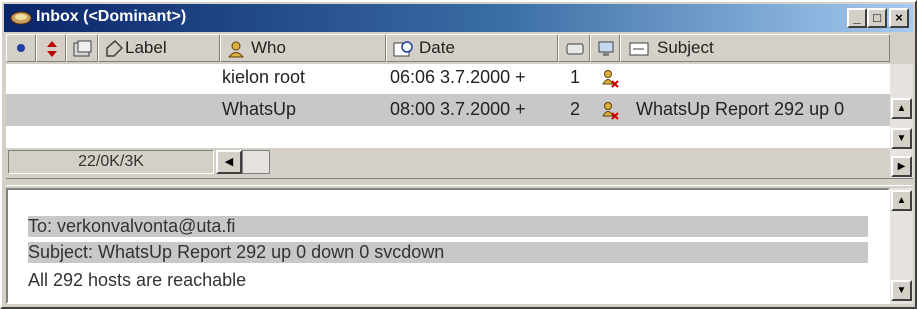  I want to click on priority-arrows-icon, so click(52, 49).